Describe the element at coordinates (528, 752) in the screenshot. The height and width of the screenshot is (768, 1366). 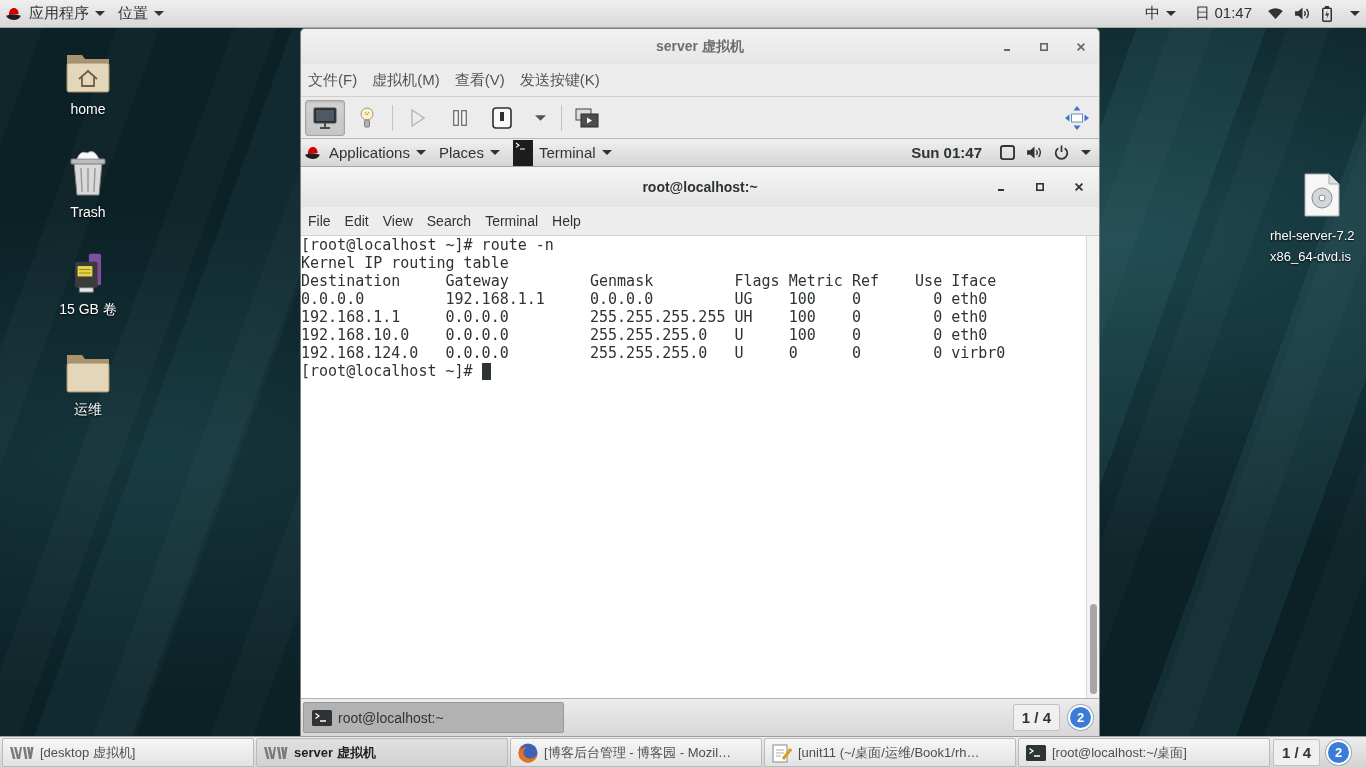
I see `browser-icon` at that location.